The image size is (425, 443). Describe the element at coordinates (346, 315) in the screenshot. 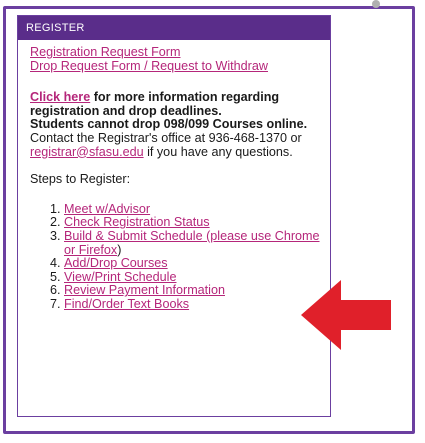

I see `red-left-arrow-icon` at that location.